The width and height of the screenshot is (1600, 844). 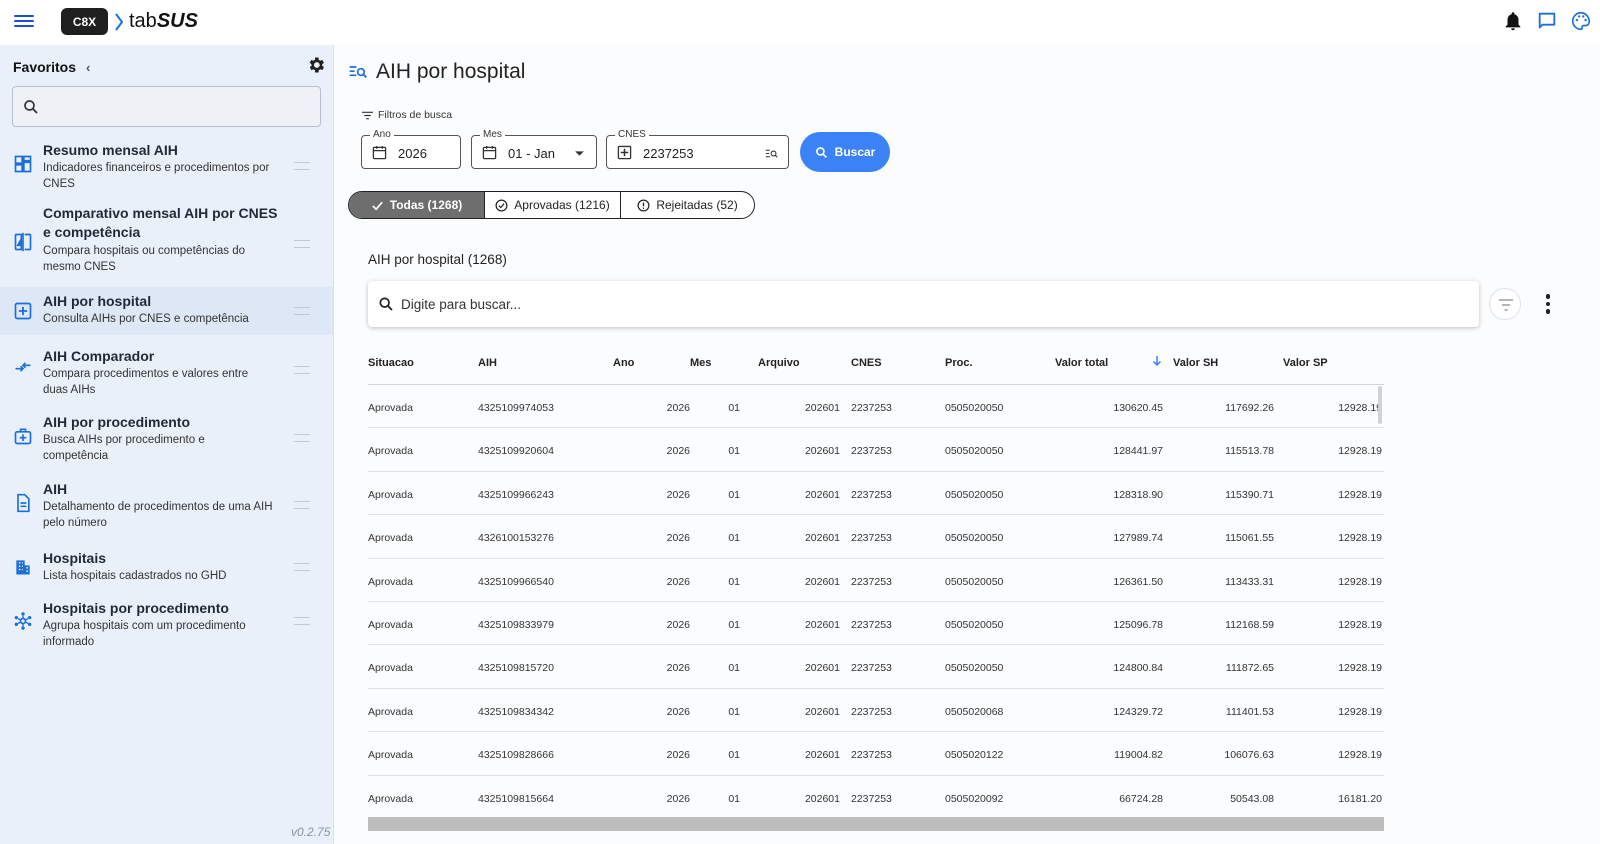 What do you see at coordinates (1505, 304) in the screenshot?
I see `column-filter-button` at bounding box center [1505, 304].